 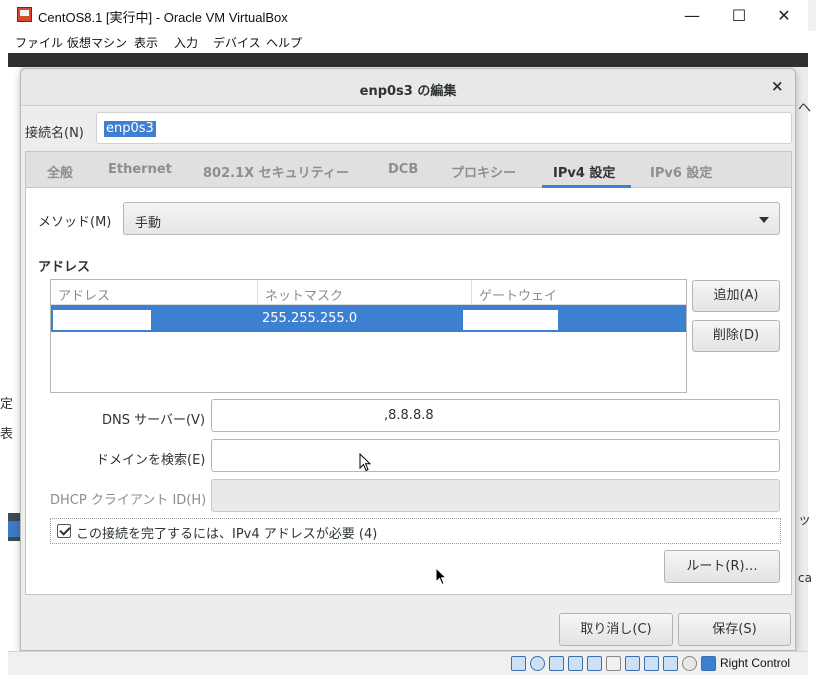 I want to click on dialog-header: enp0s3 の編集 ×, so click(x=408, y=87).